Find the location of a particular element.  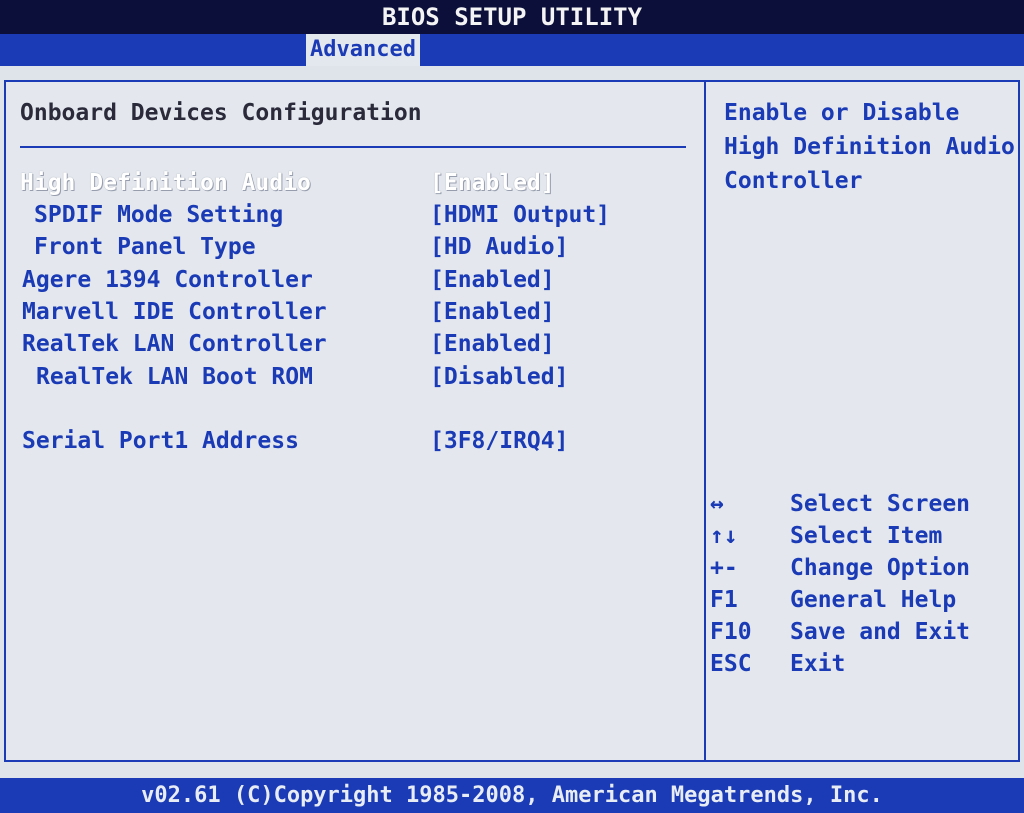

tab-bar: Advanced is located at coordinates (512, 50).